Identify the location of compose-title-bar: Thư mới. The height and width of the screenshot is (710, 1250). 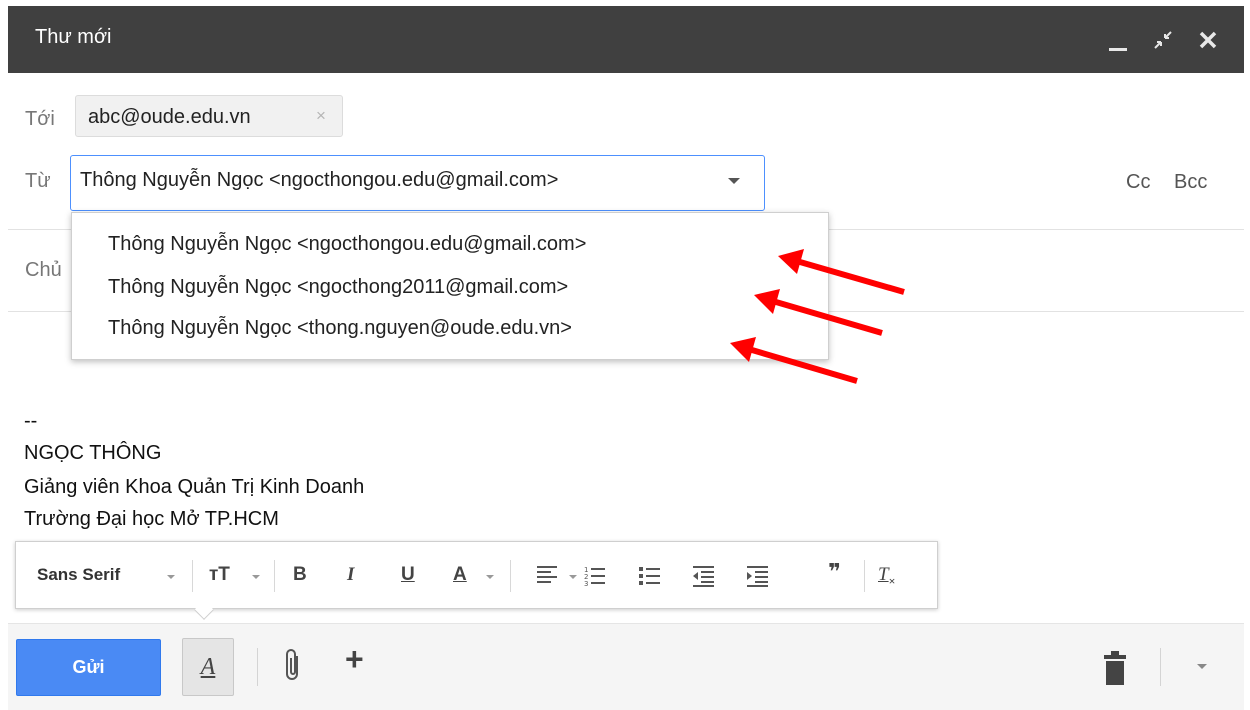
(626, 39).